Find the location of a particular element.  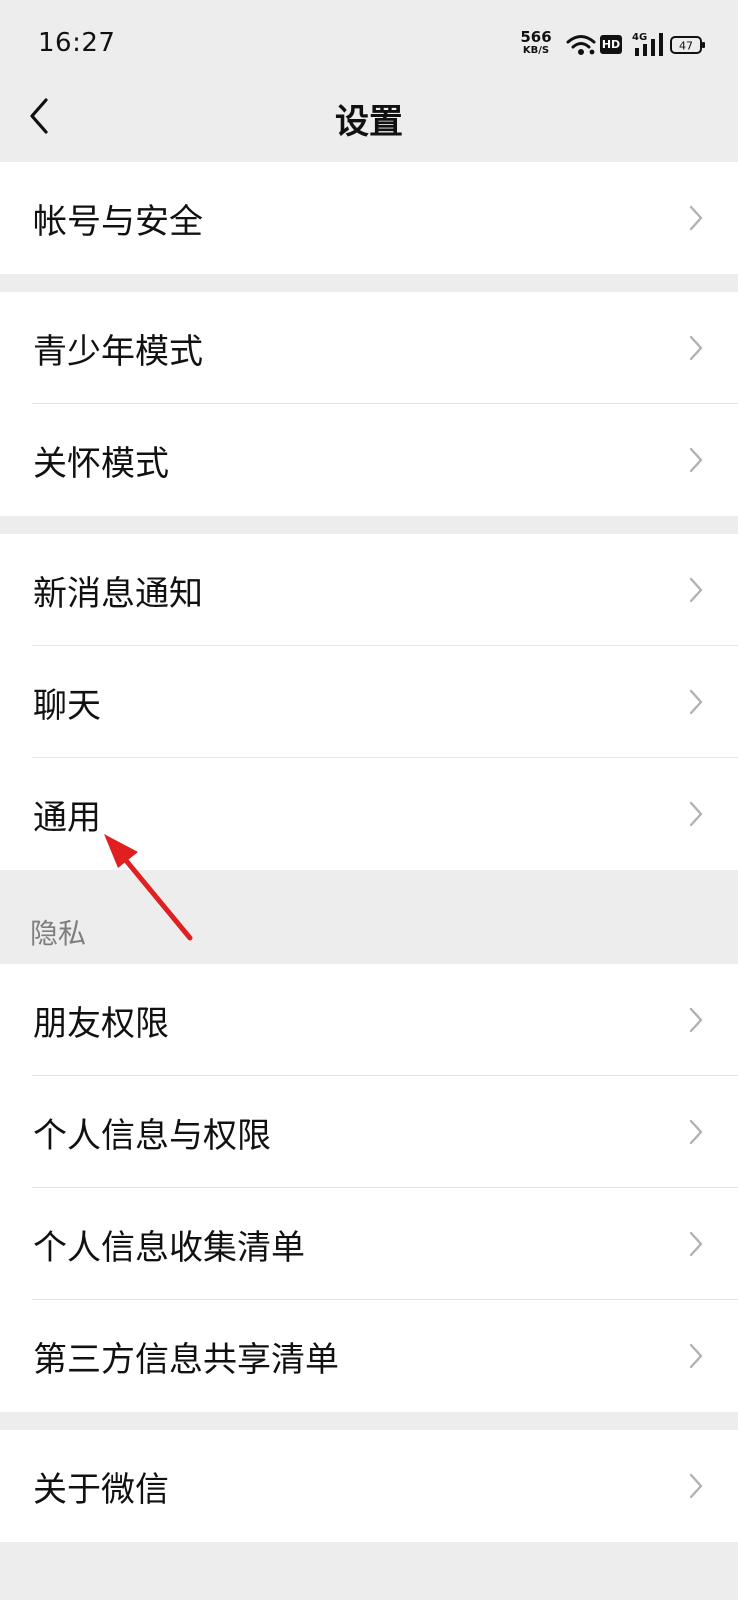

settings-item-third-party-sharing: 第三方信息共享清单 is located at coordinates (369, 1356).